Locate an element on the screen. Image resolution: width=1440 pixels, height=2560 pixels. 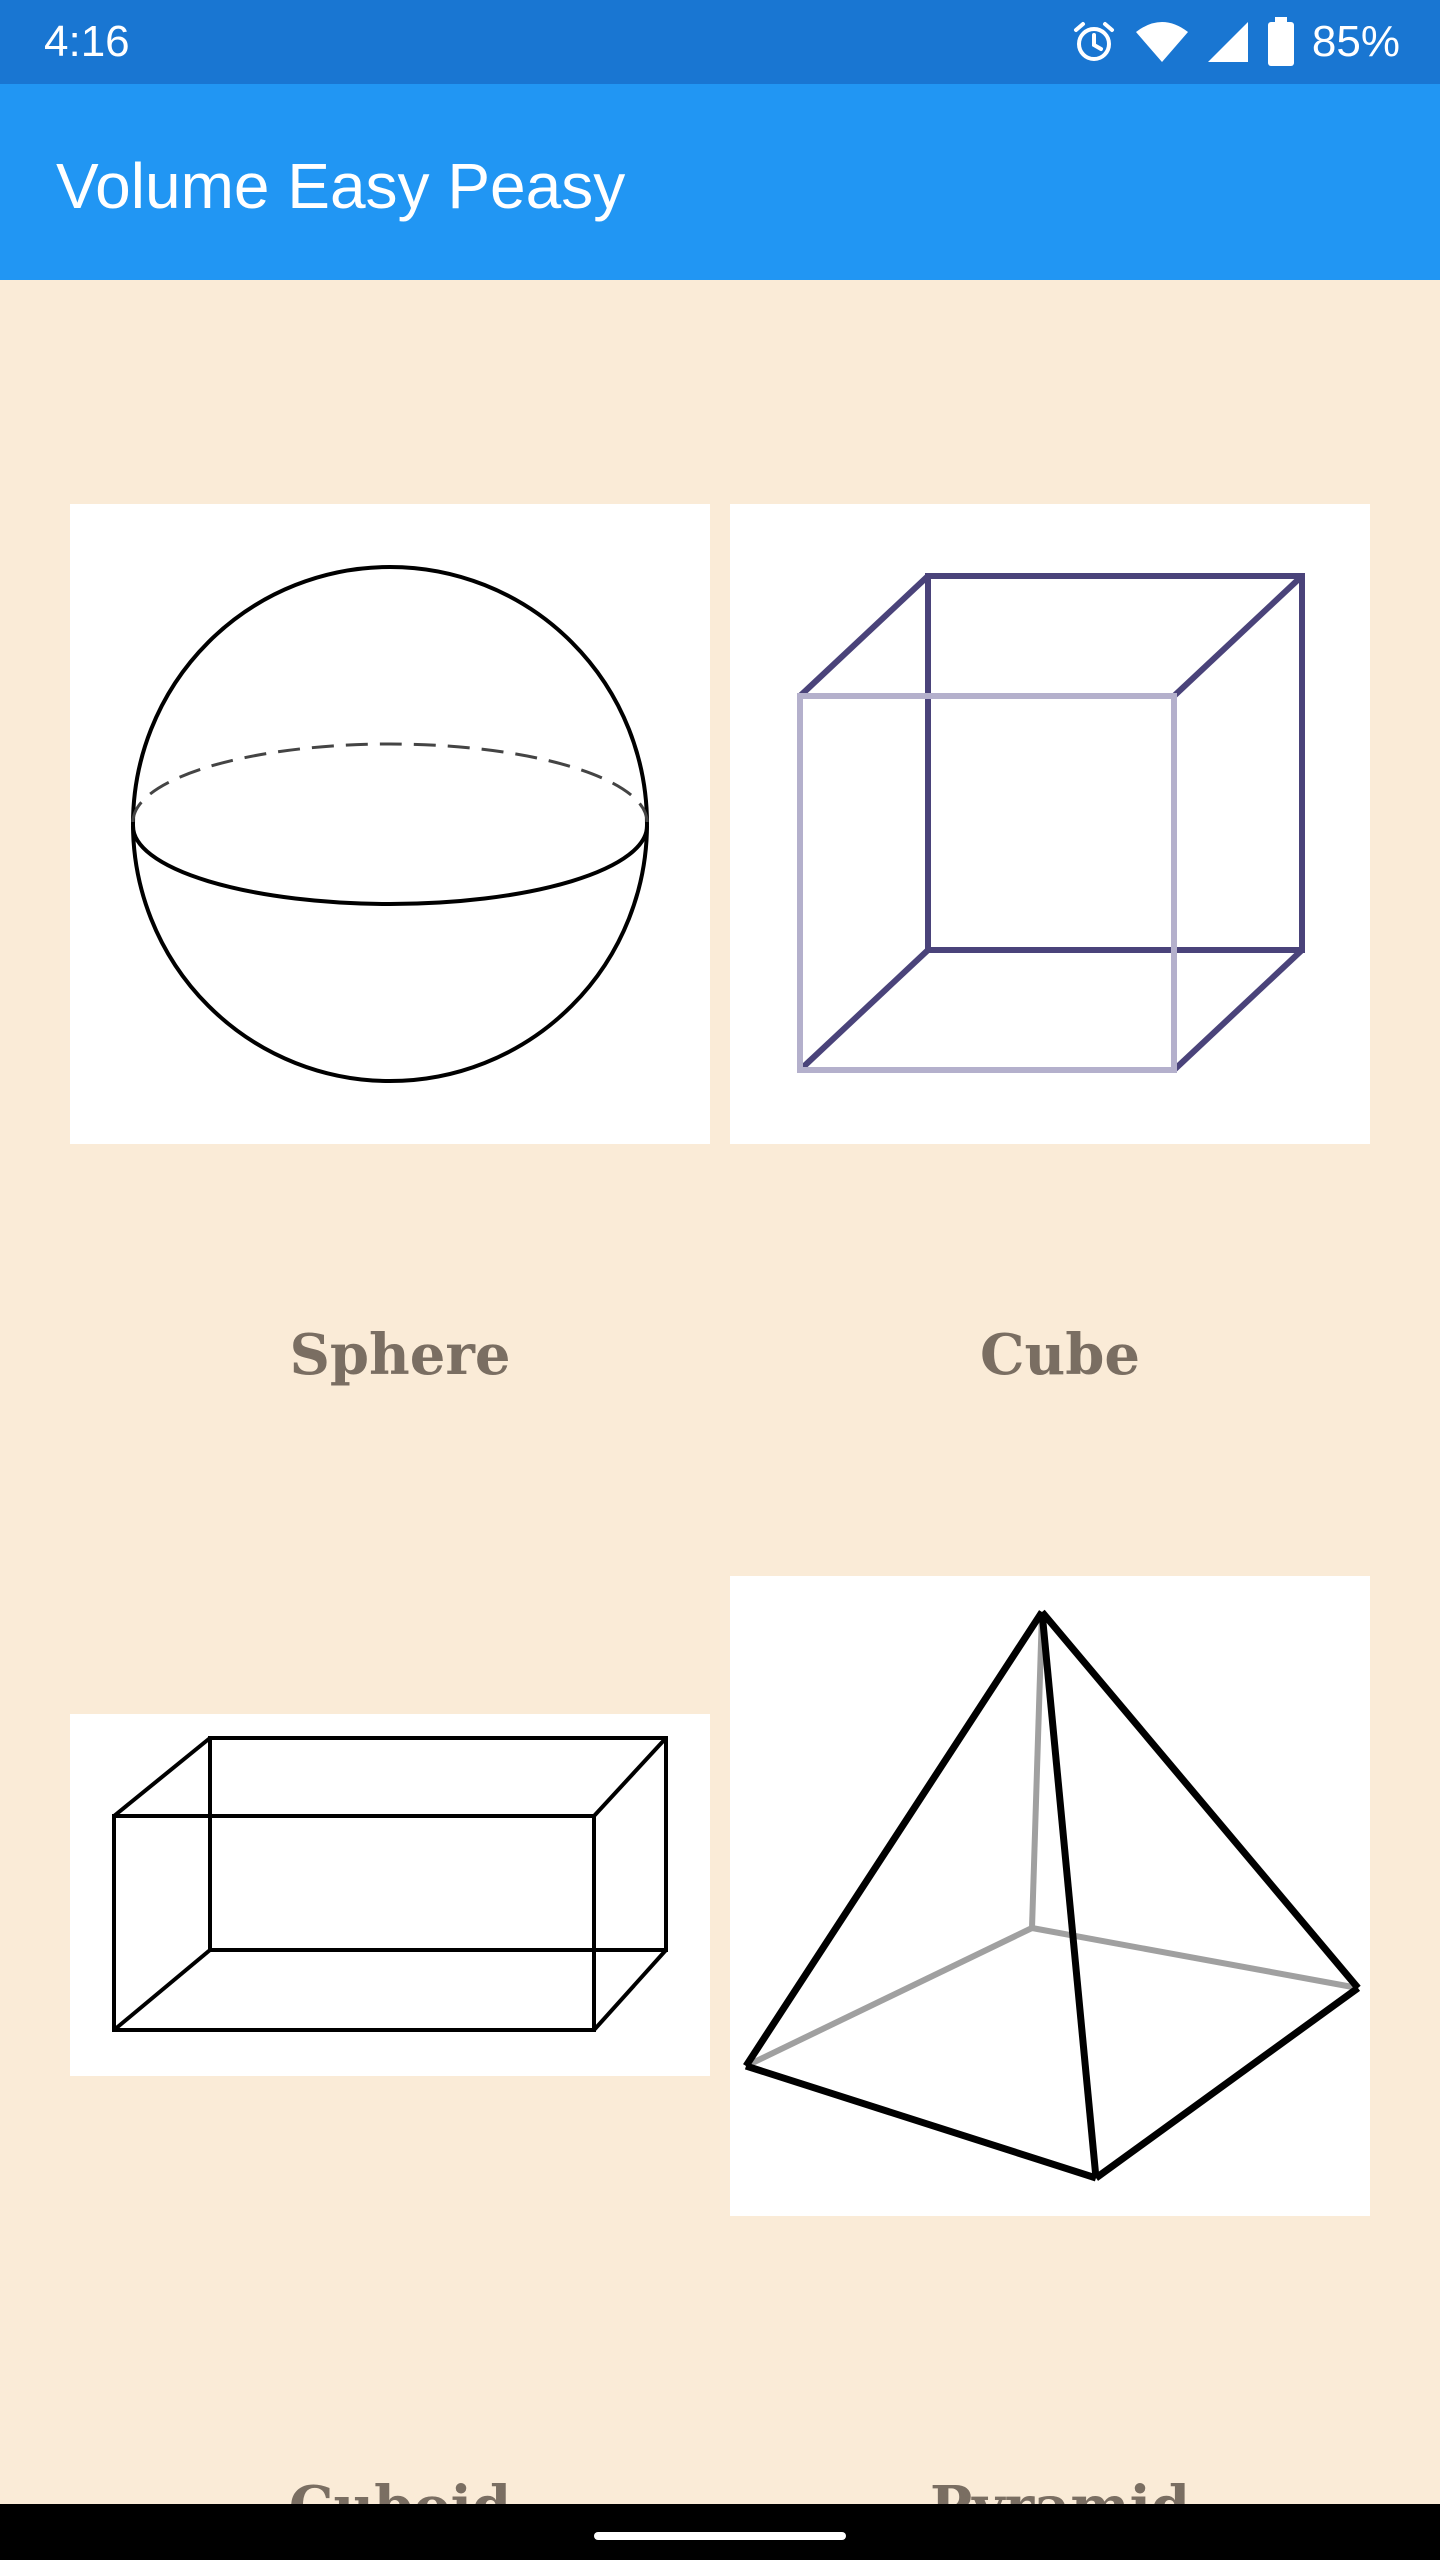
wifi-icon is located at coordinates (1162, 42).